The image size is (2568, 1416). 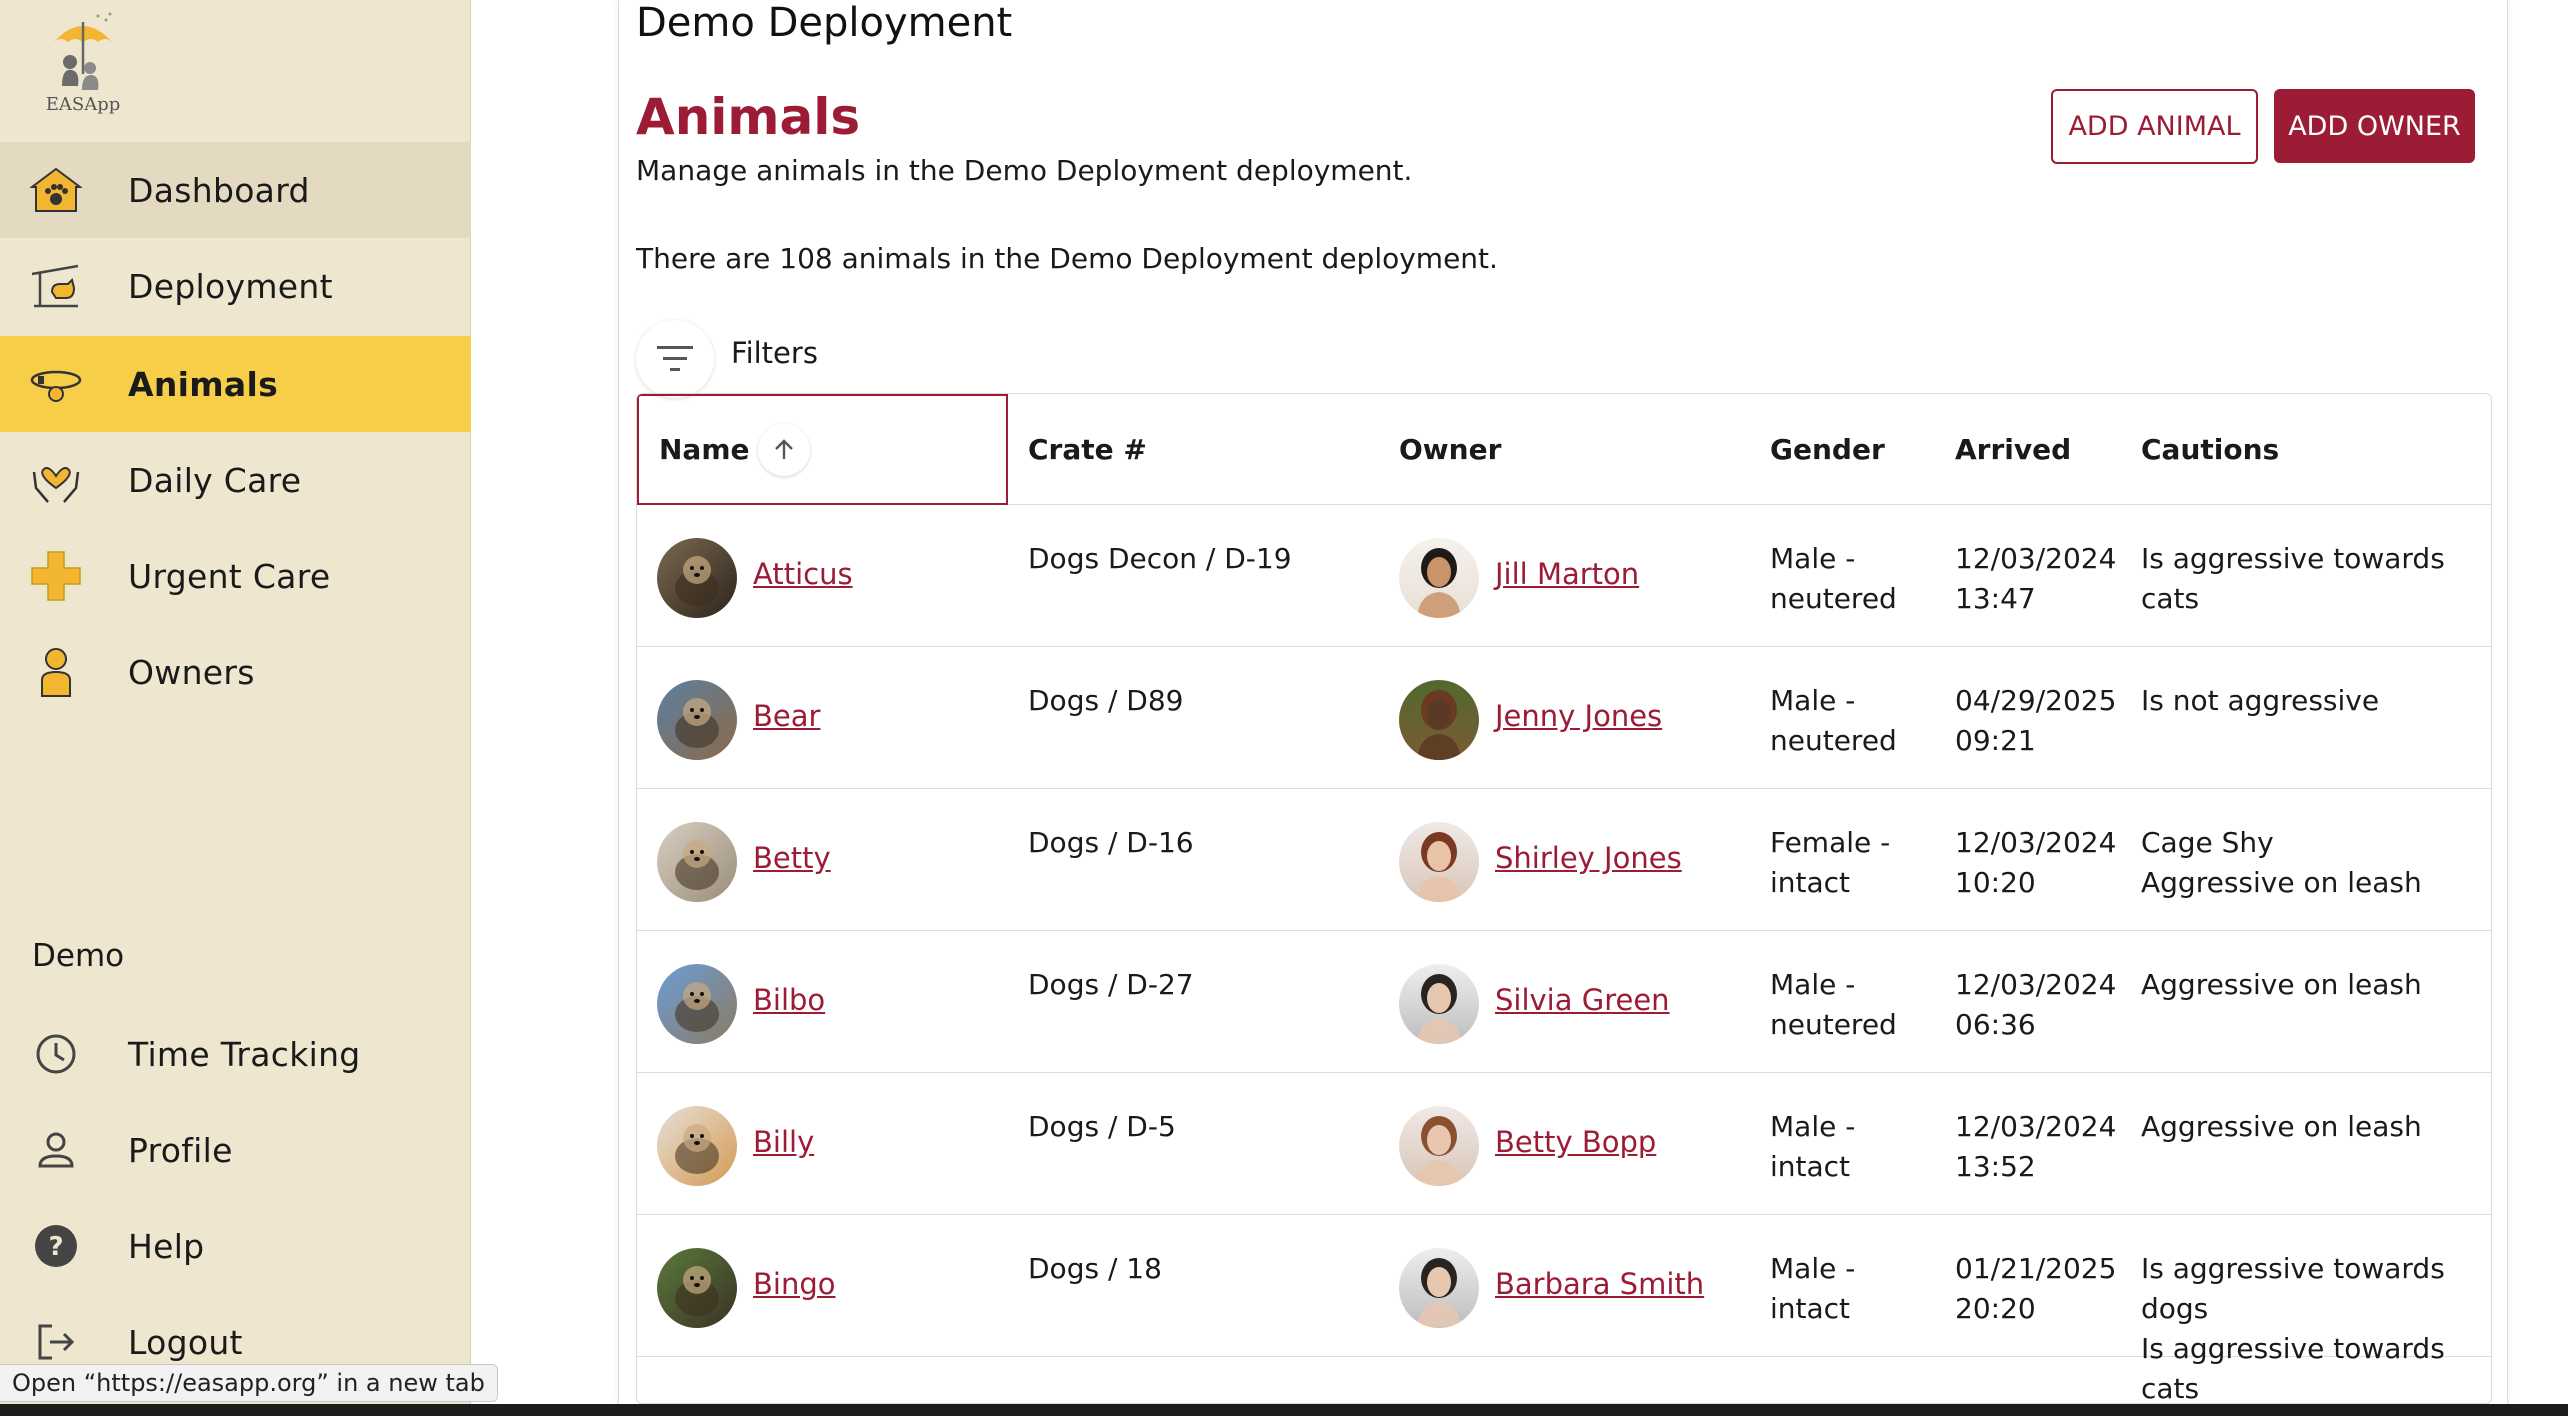 What do you see at coordinates (2036, 862) in the screenshot?
I see `arrived-cell: 12/03/2024 10:20` at bounding box center [2036, 862].